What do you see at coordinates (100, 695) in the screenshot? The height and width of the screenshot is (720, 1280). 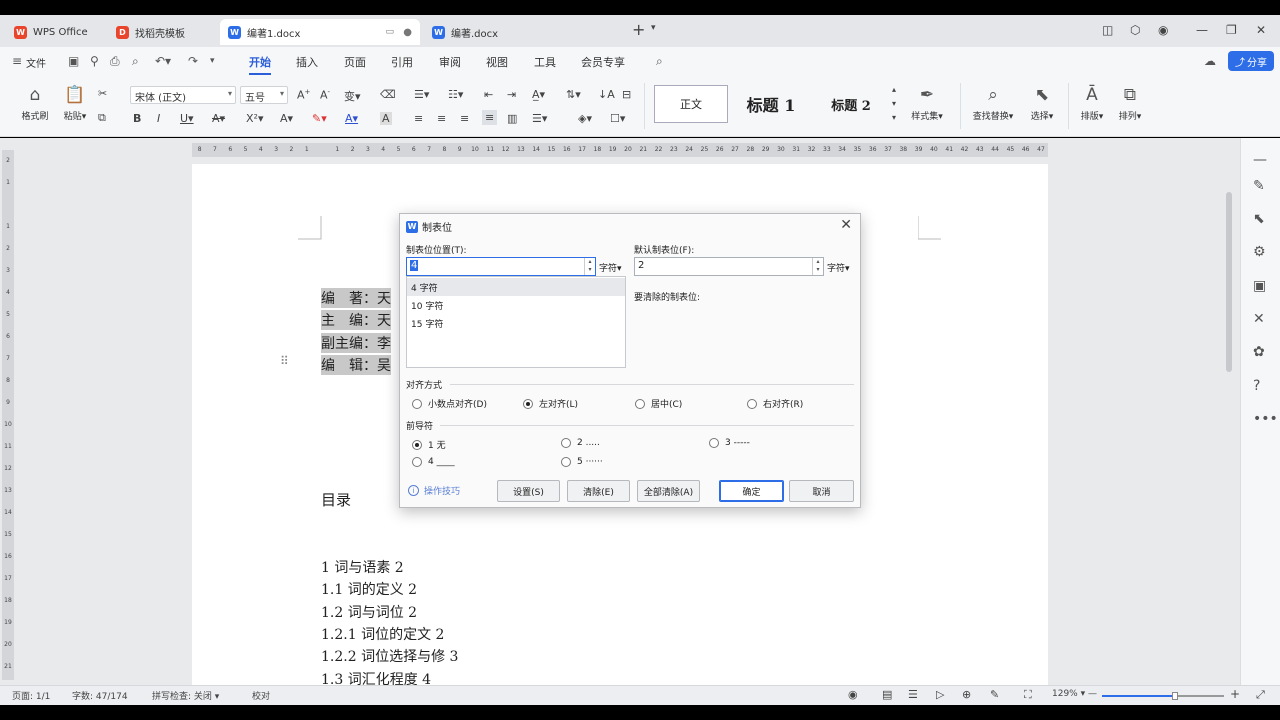 I see `word-count: 字数: 47/174` at bounding box center [100, 695].